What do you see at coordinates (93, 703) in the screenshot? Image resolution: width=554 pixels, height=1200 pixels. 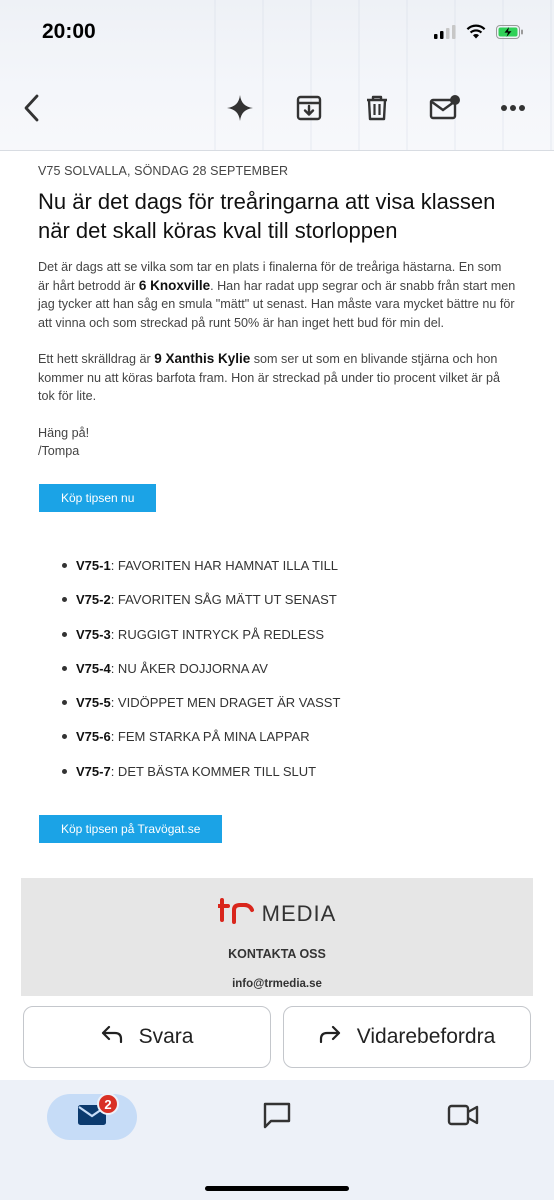 I see `race-code: V75-5` at bounding box center [93, 703].